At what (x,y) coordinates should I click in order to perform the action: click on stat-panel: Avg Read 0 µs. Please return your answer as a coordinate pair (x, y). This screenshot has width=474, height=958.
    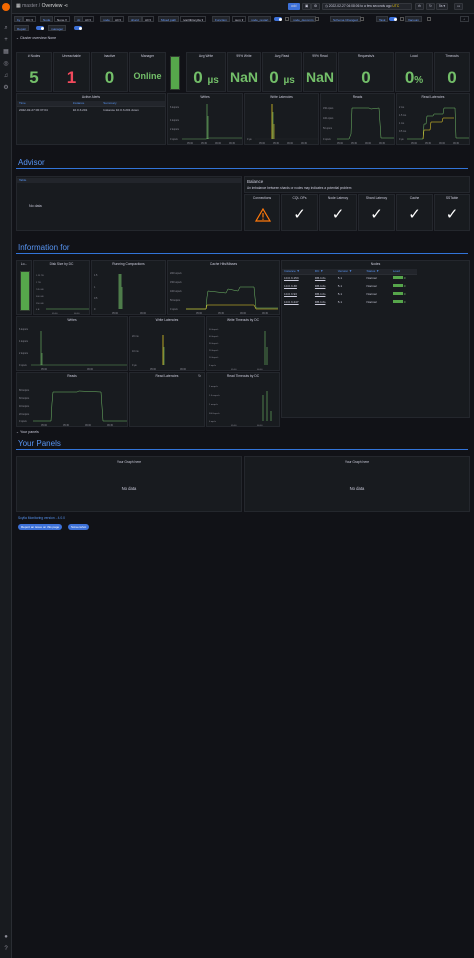
    Looking at the image, I should click on (282, 72).